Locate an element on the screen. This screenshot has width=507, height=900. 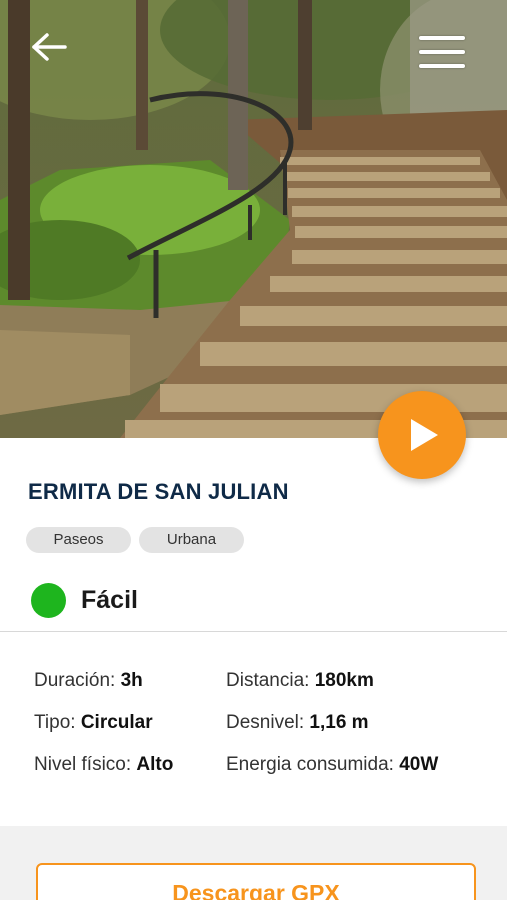
tag-chip: Paseos is located at coordinates (78, 540).